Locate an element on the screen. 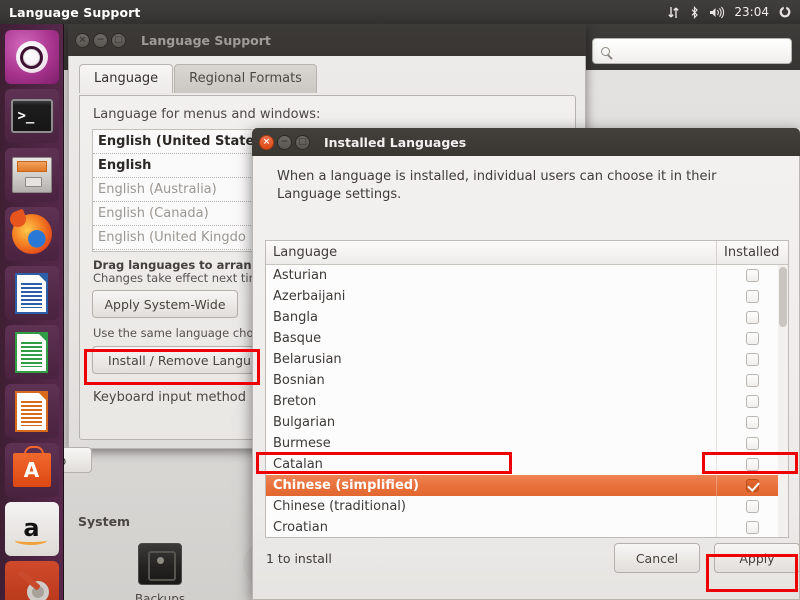  column-header-installed: Installed is located at coordinates (752, 252).